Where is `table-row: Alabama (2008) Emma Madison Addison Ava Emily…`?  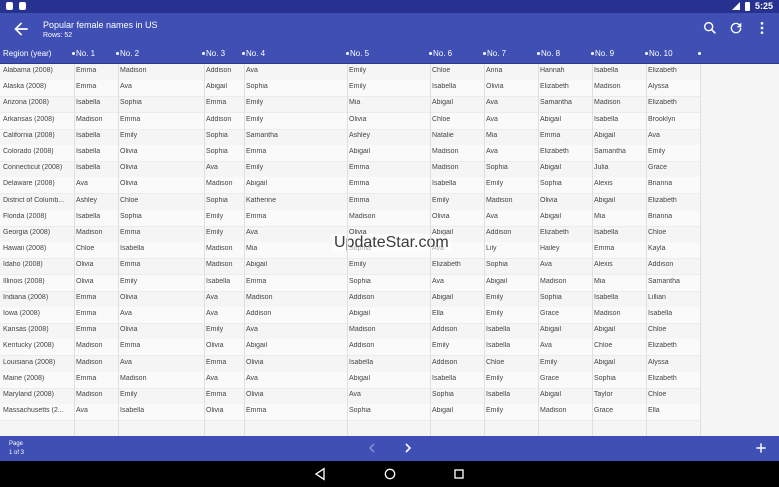
table-row: Alabama (2008) Emma Madison Addison Ava Emily… is located at coordinates (350, 72).